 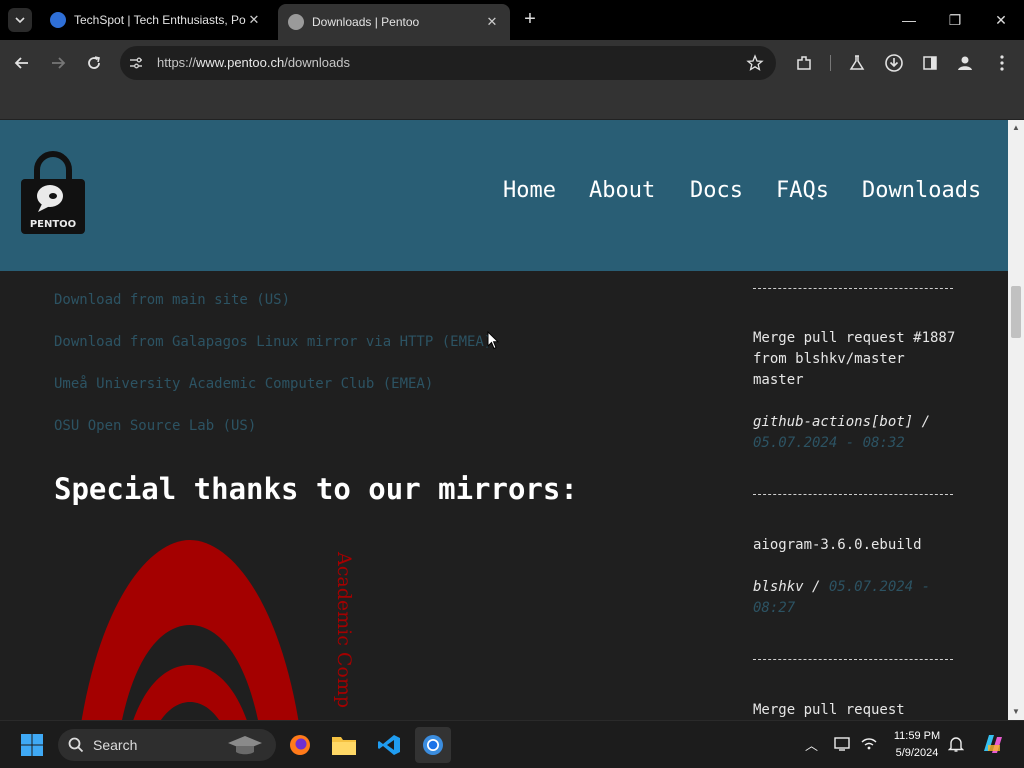 I want to click on search-label: Search, so click(x=115, y=745).